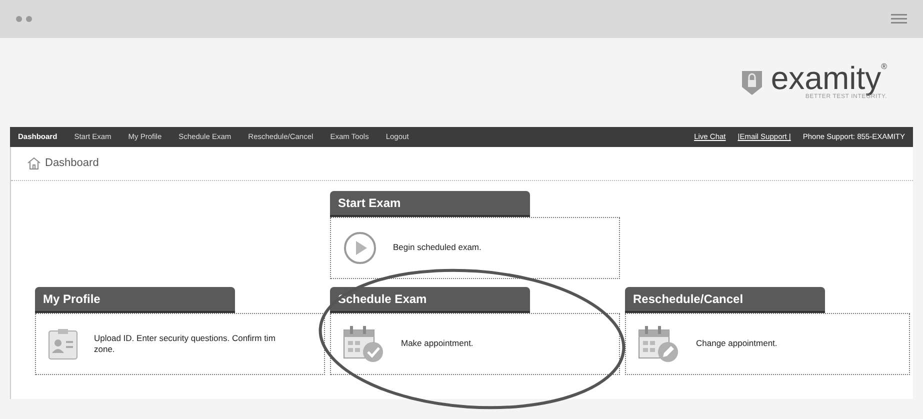 This screenshot has height=419, width=923. What do you see at coordinates (72, 163) in the screenshot?
I see `page-title: Dashboard` at bounding box center [72, 163].